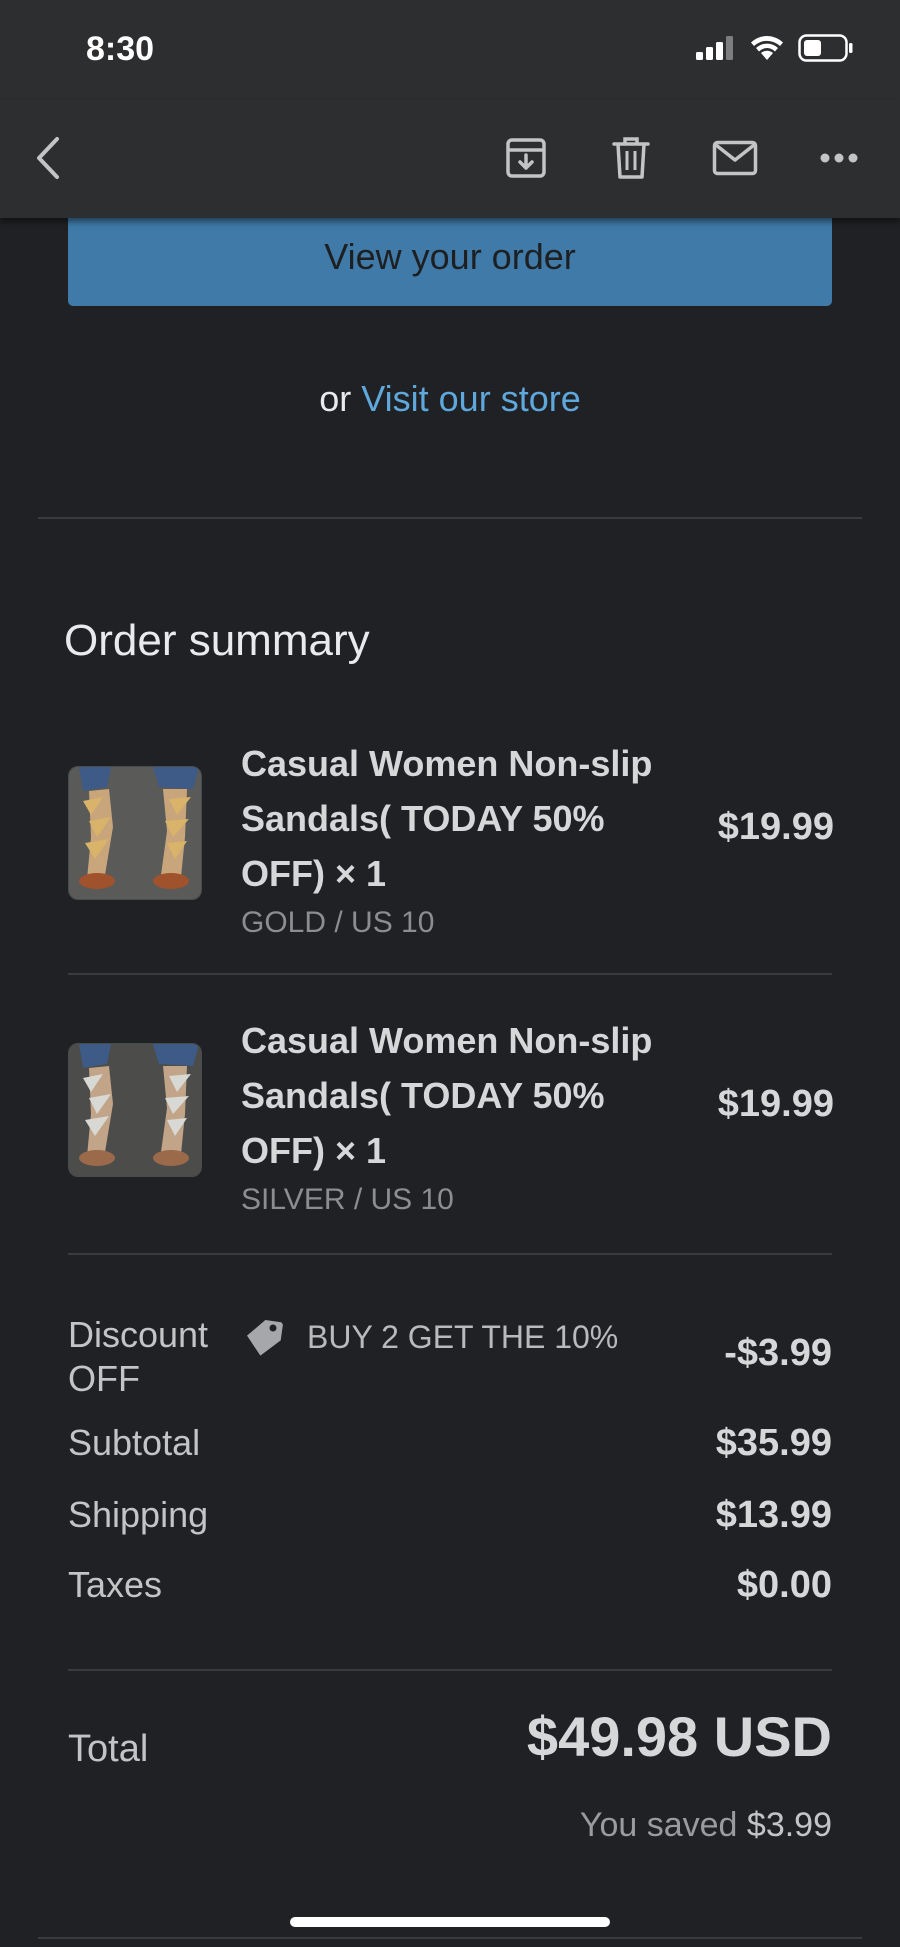 The height and width of the screenshot is (1947, 900). Describe the element at coordinates (108, 1749) in the screenshot. I see `total-label: Total` at that location.